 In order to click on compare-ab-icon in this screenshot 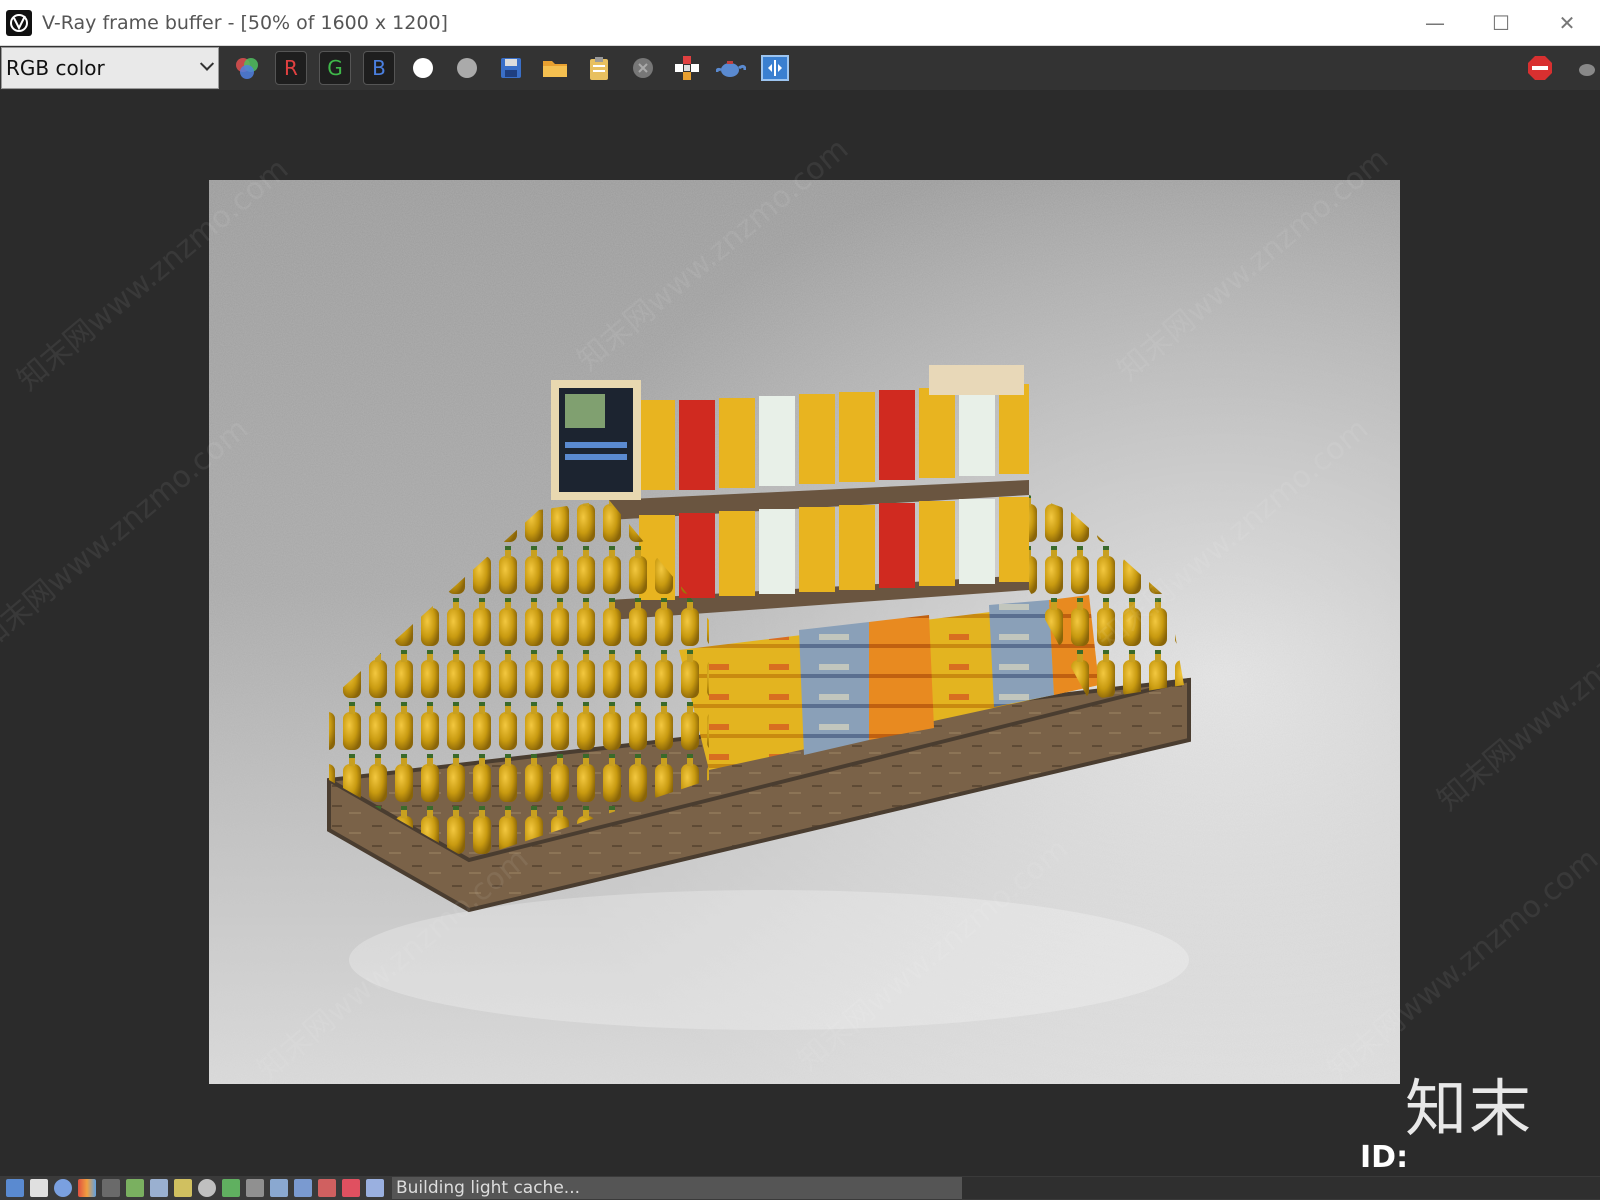, I will do `click(775, 68)`.